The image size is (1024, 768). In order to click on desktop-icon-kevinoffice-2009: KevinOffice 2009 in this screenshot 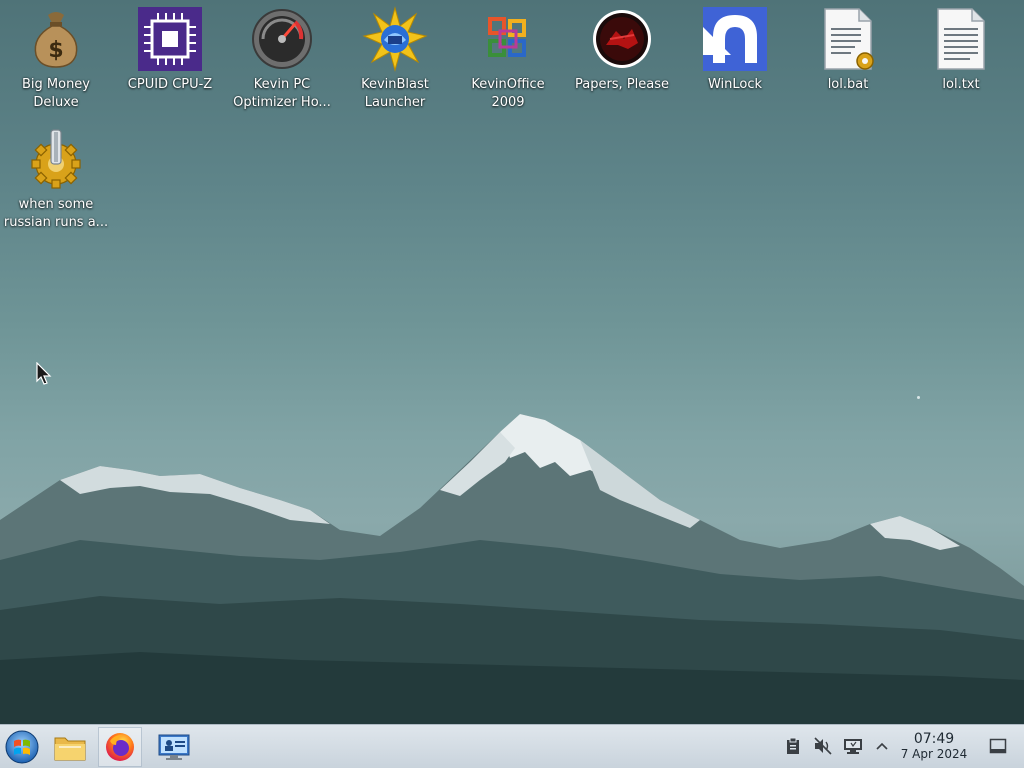, I will do `click(508, 59)`.